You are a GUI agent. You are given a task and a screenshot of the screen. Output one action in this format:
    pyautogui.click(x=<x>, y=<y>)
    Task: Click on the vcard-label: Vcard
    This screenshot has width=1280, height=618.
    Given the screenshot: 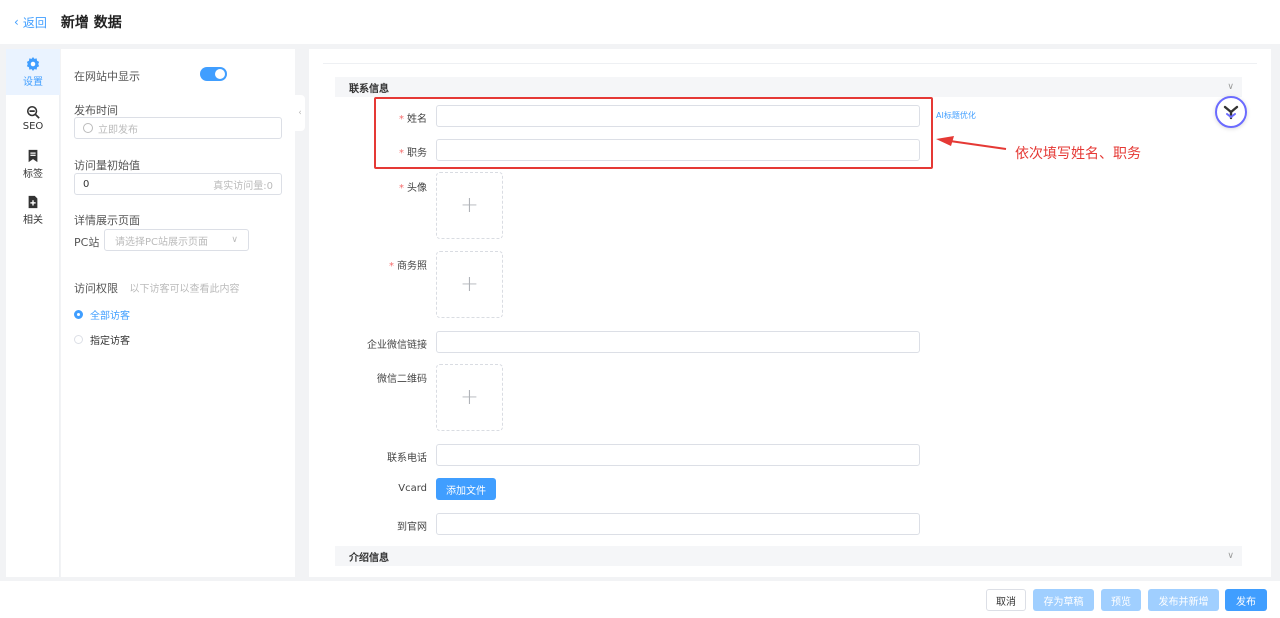 What is the action you would take?
    pyautogui.click(x=412, y=488)
    